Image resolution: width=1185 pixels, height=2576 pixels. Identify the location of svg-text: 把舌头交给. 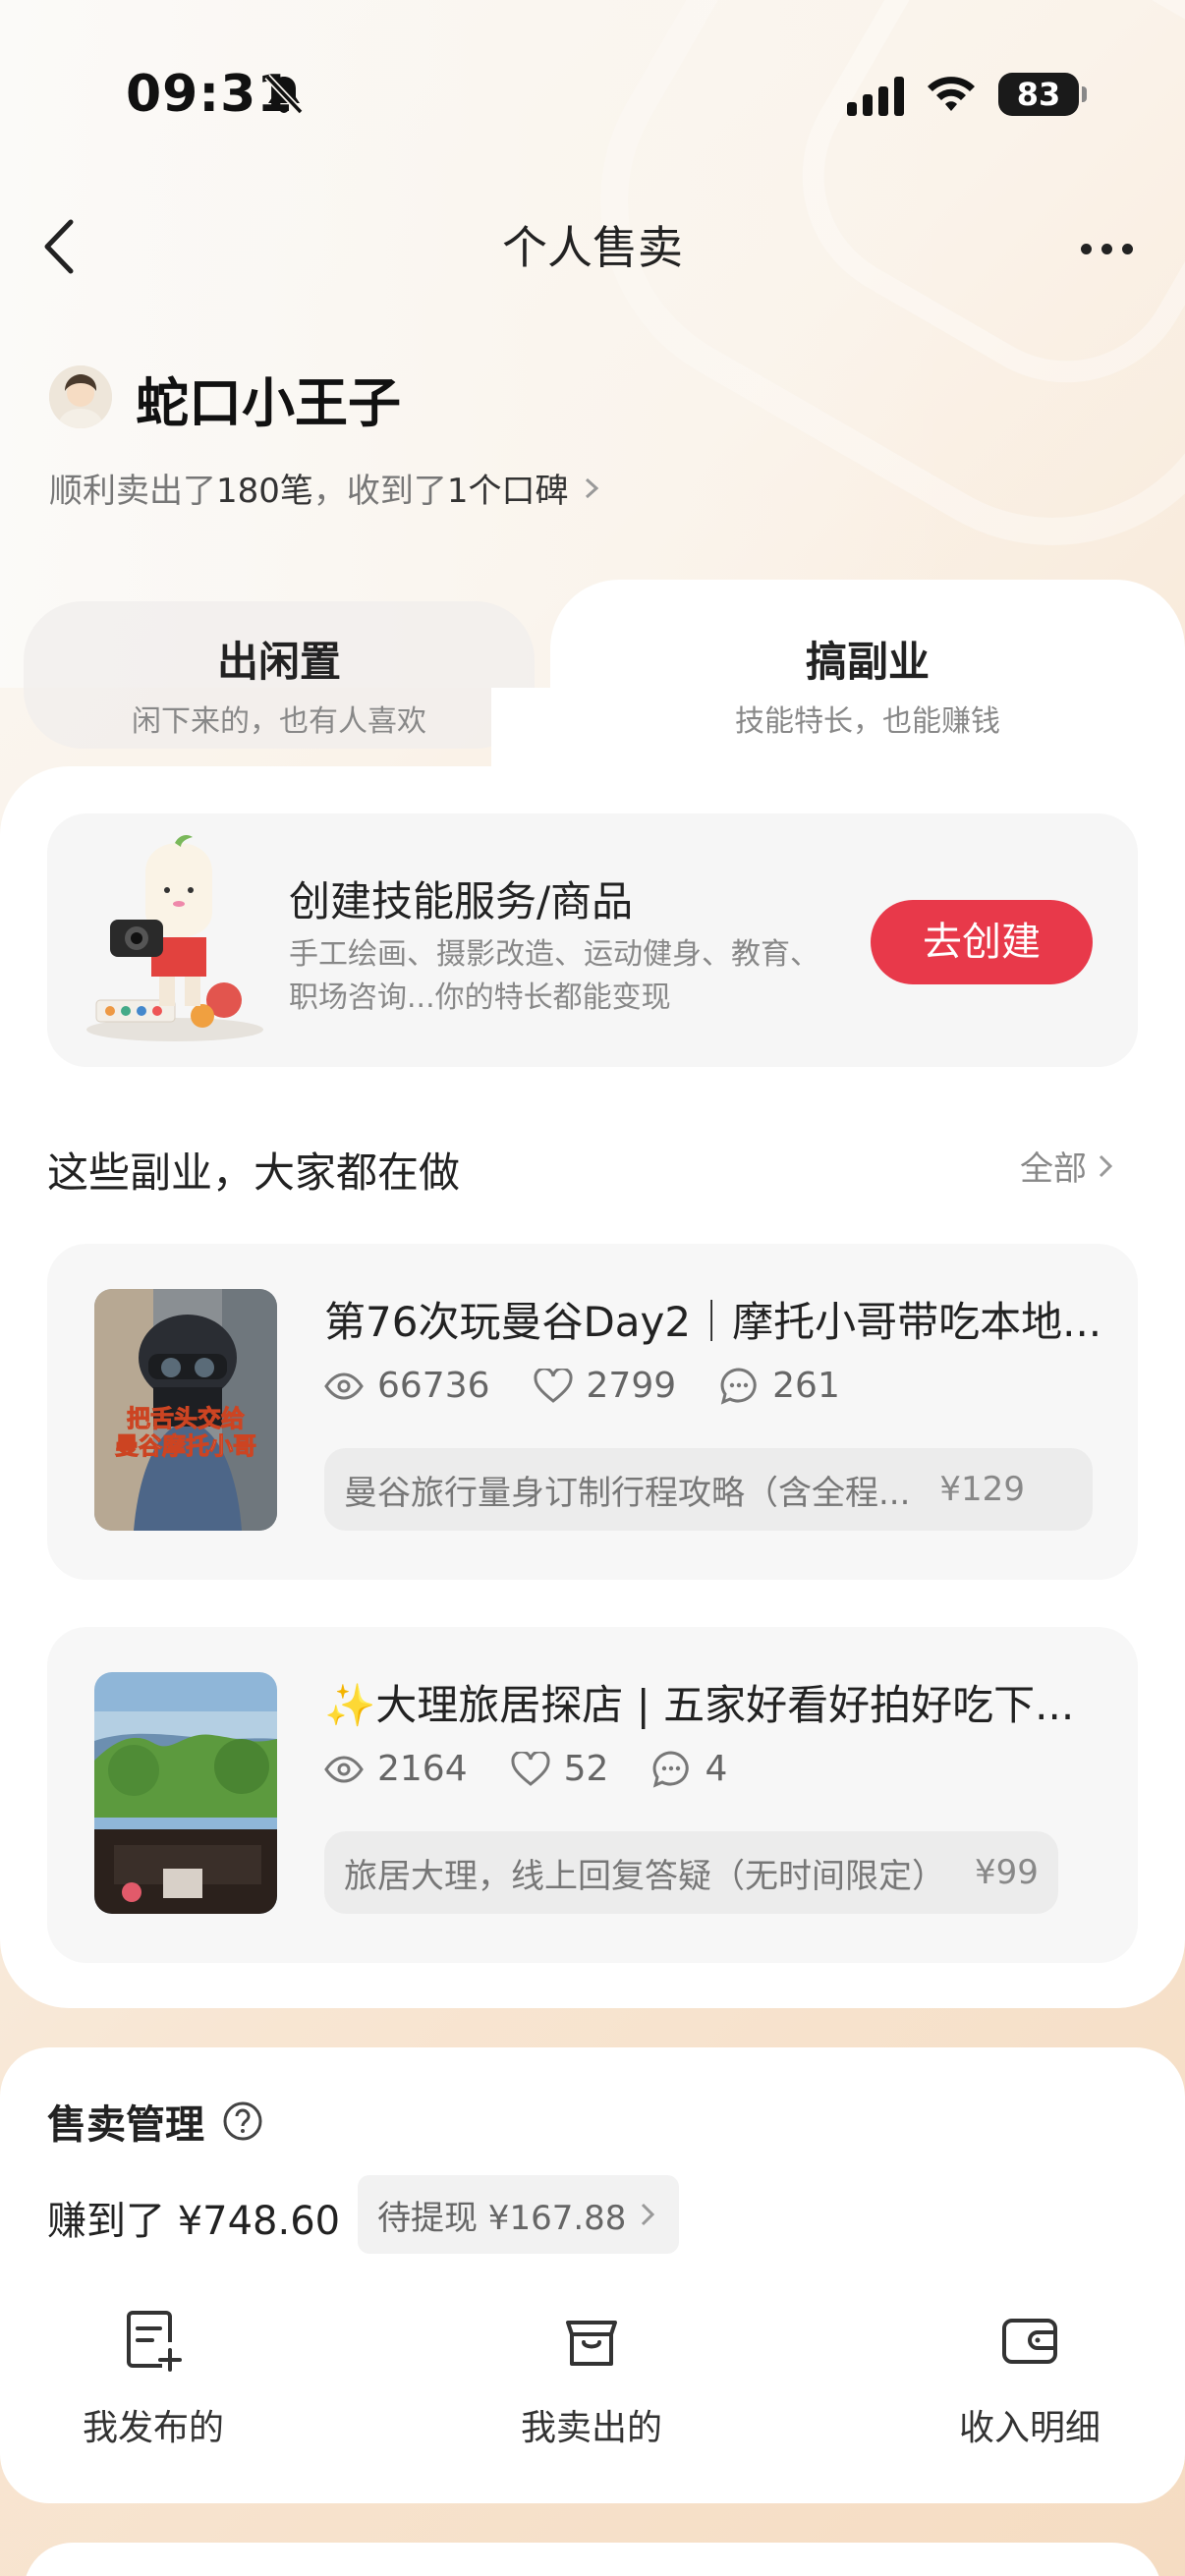
(186, 1418).